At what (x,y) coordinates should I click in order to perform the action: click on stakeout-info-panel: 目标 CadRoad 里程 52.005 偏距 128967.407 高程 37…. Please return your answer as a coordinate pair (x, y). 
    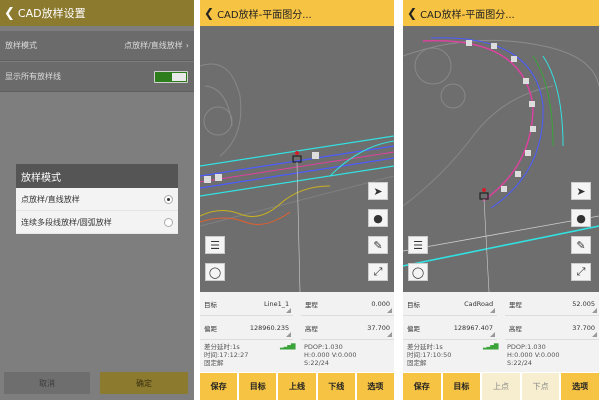
    Looking at the image, I should click on (501, 332).